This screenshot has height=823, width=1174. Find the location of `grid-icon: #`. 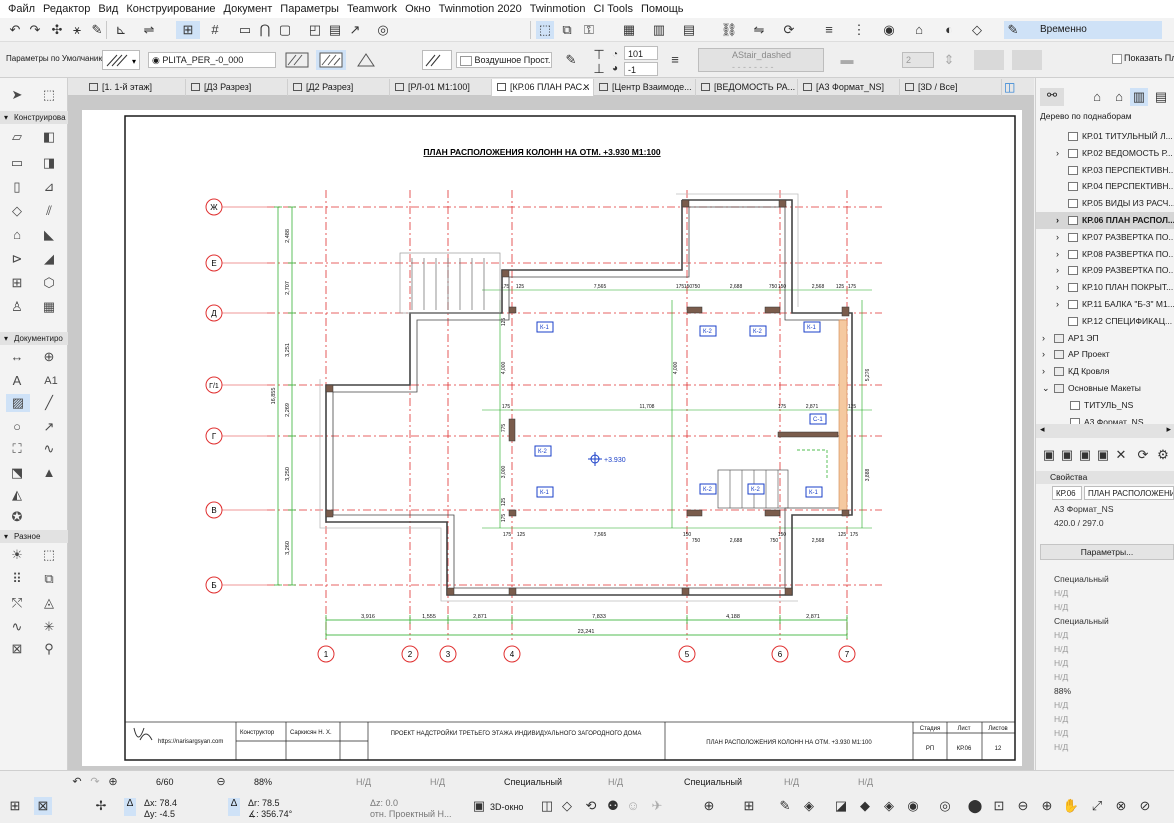

grid-icon: # is located at coordinates (215, 30).